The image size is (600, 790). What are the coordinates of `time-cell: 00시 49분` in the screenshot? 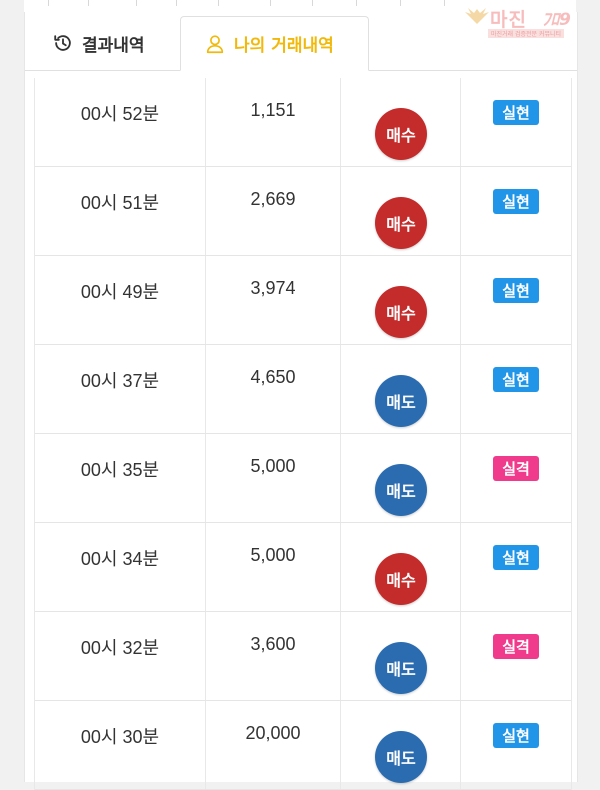 It's located at (120, 300).